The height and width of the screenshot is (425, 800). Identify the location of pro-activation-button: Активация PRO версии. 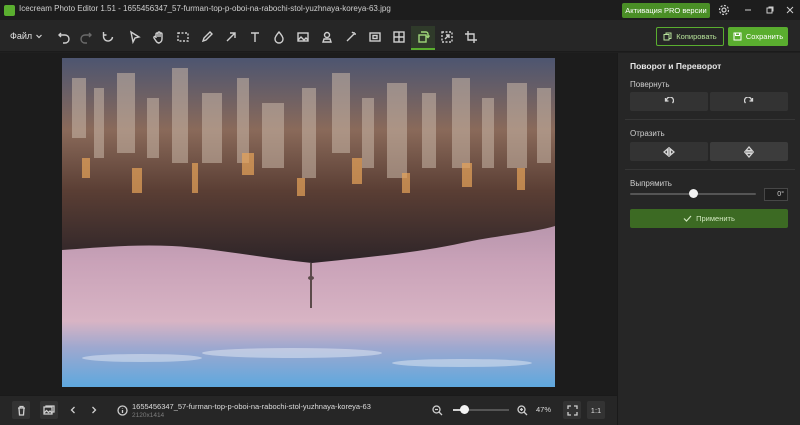
(666, 10).